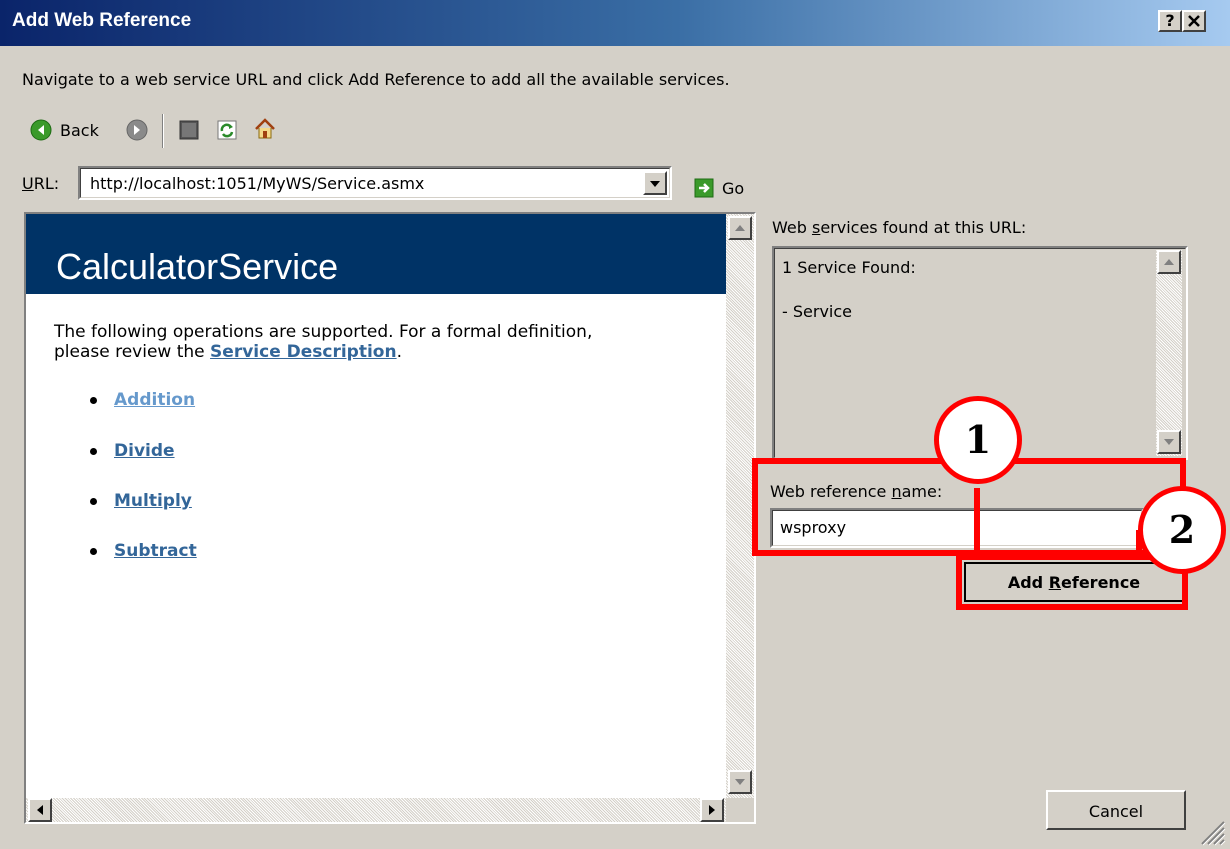  I want to click on services-scrollbar, so click(1169, 353).